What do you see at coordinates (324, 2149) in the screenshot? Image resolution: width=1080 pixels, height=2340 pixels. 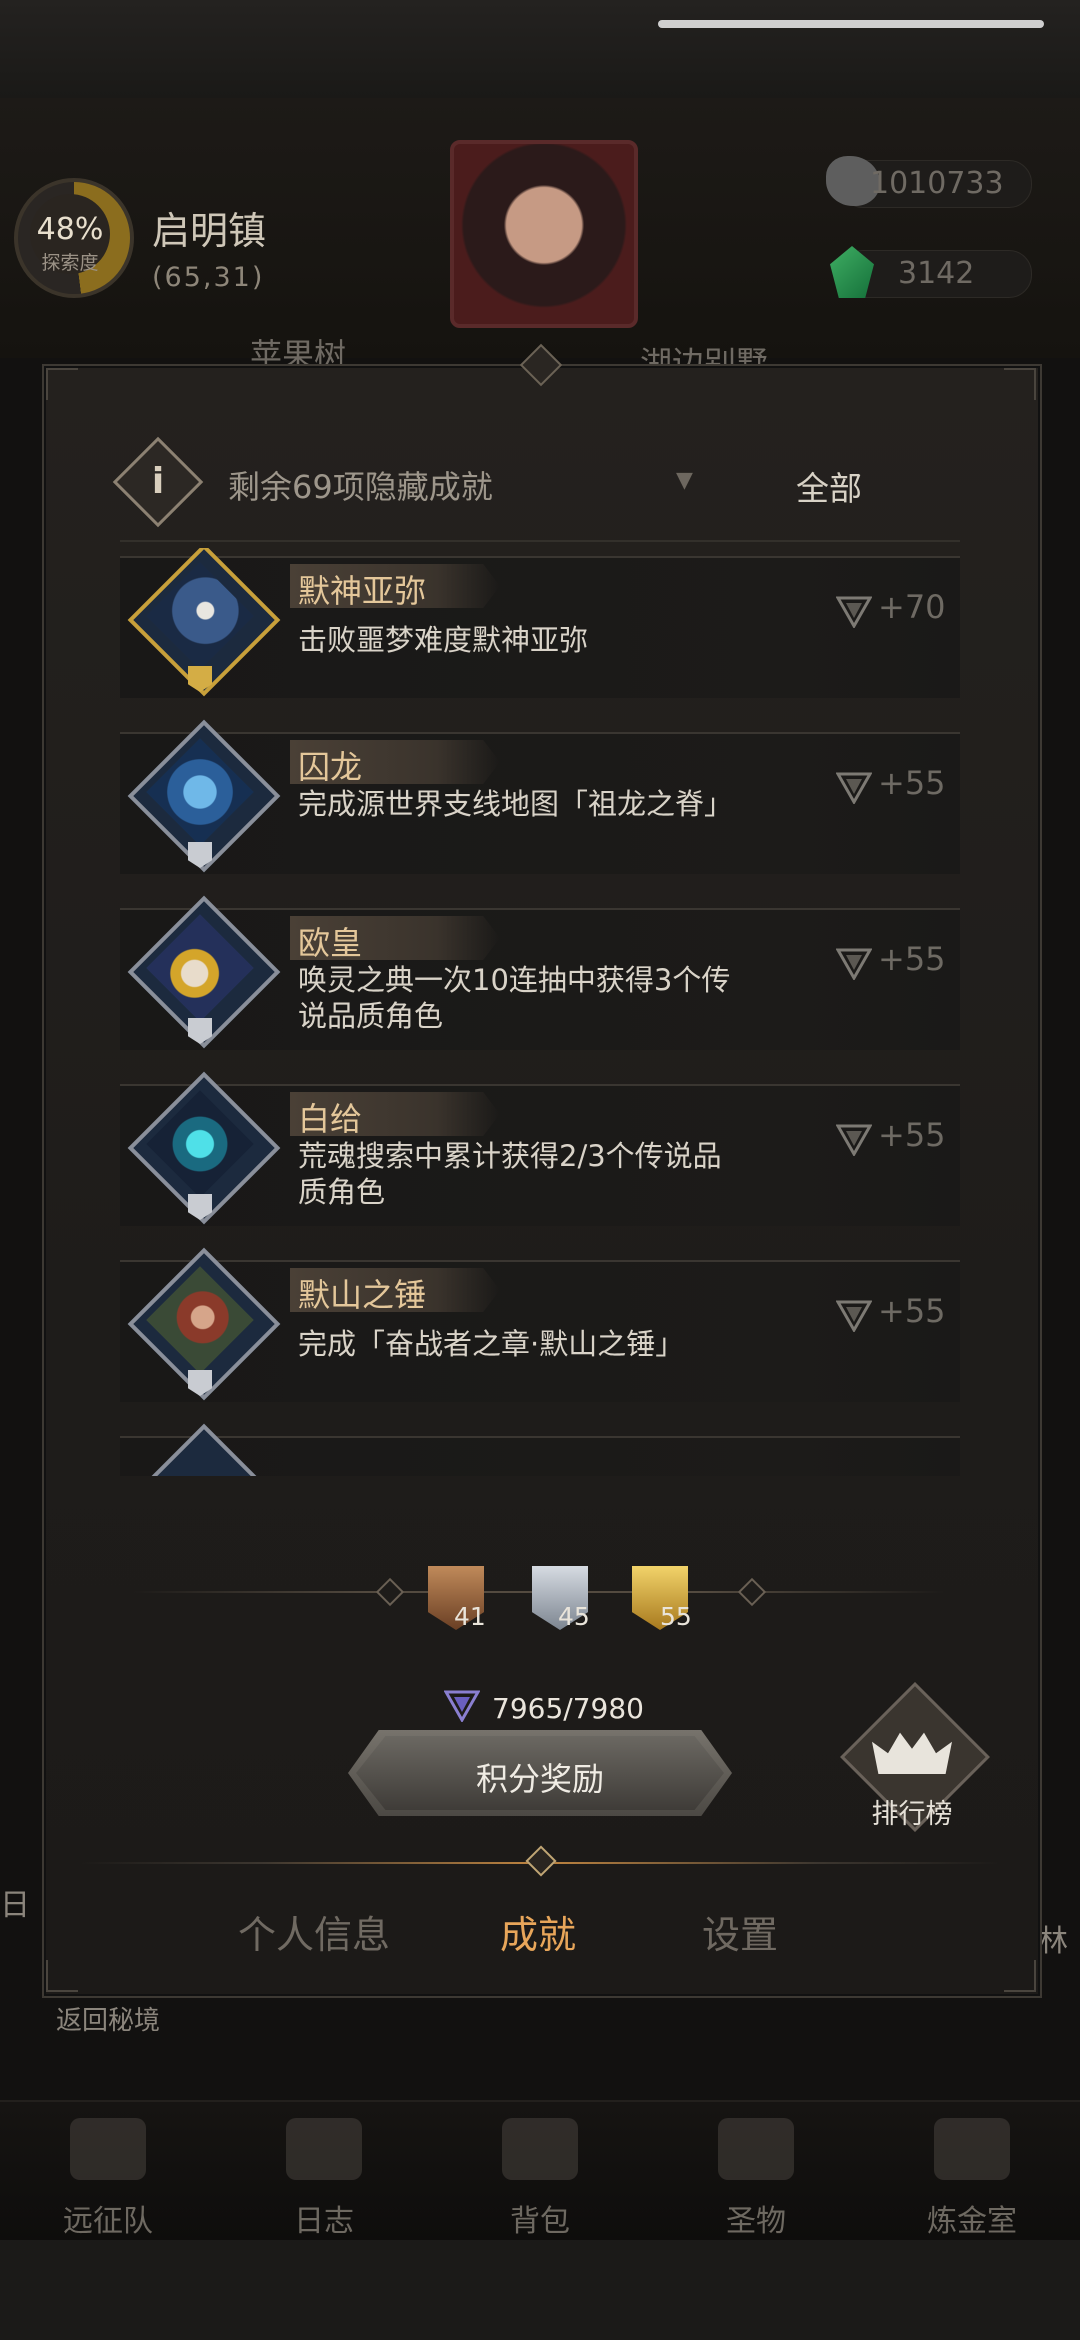 I see `scroll-icon` at bounding box center [324, 2149].